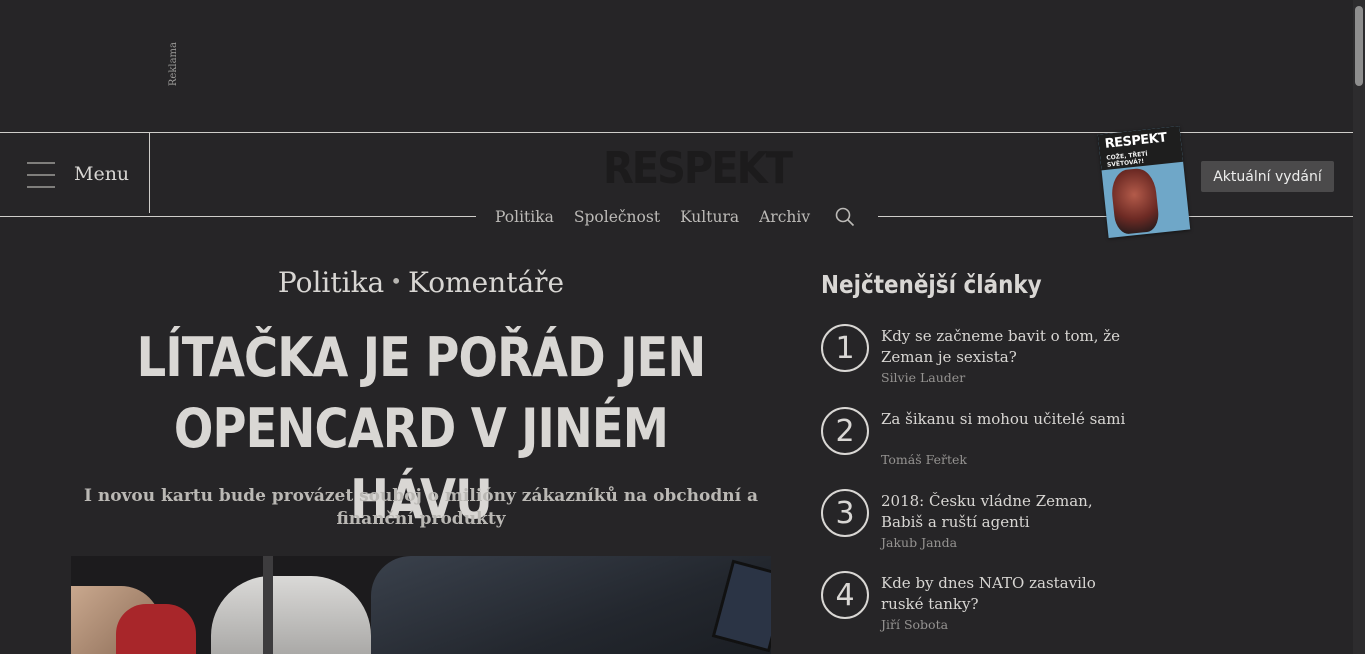 The height and width of the screenshot is (654, 1365). What do you see at coordinates (845, 348) in the screenshot?
I see `rank-number: 1` at bounding box center [845, 348].